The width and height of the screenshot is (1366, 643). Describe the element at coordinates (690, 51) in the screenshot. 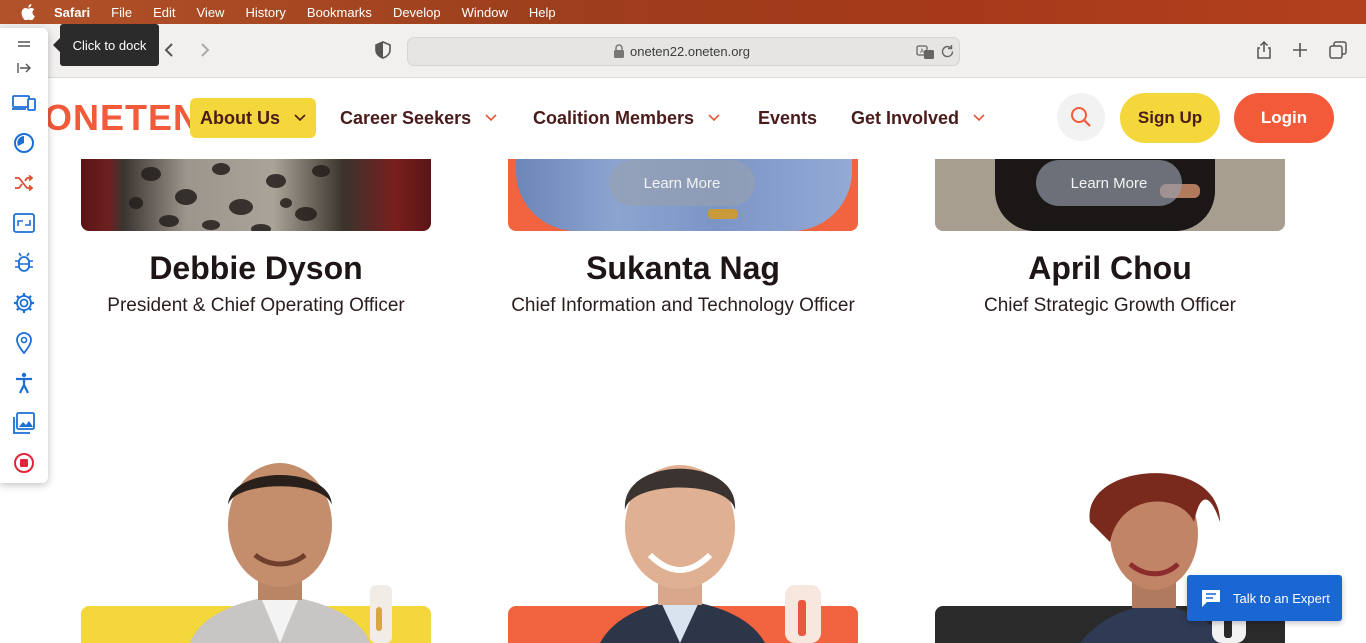

I see `url-text: oneten22.oneten.org` at that location.